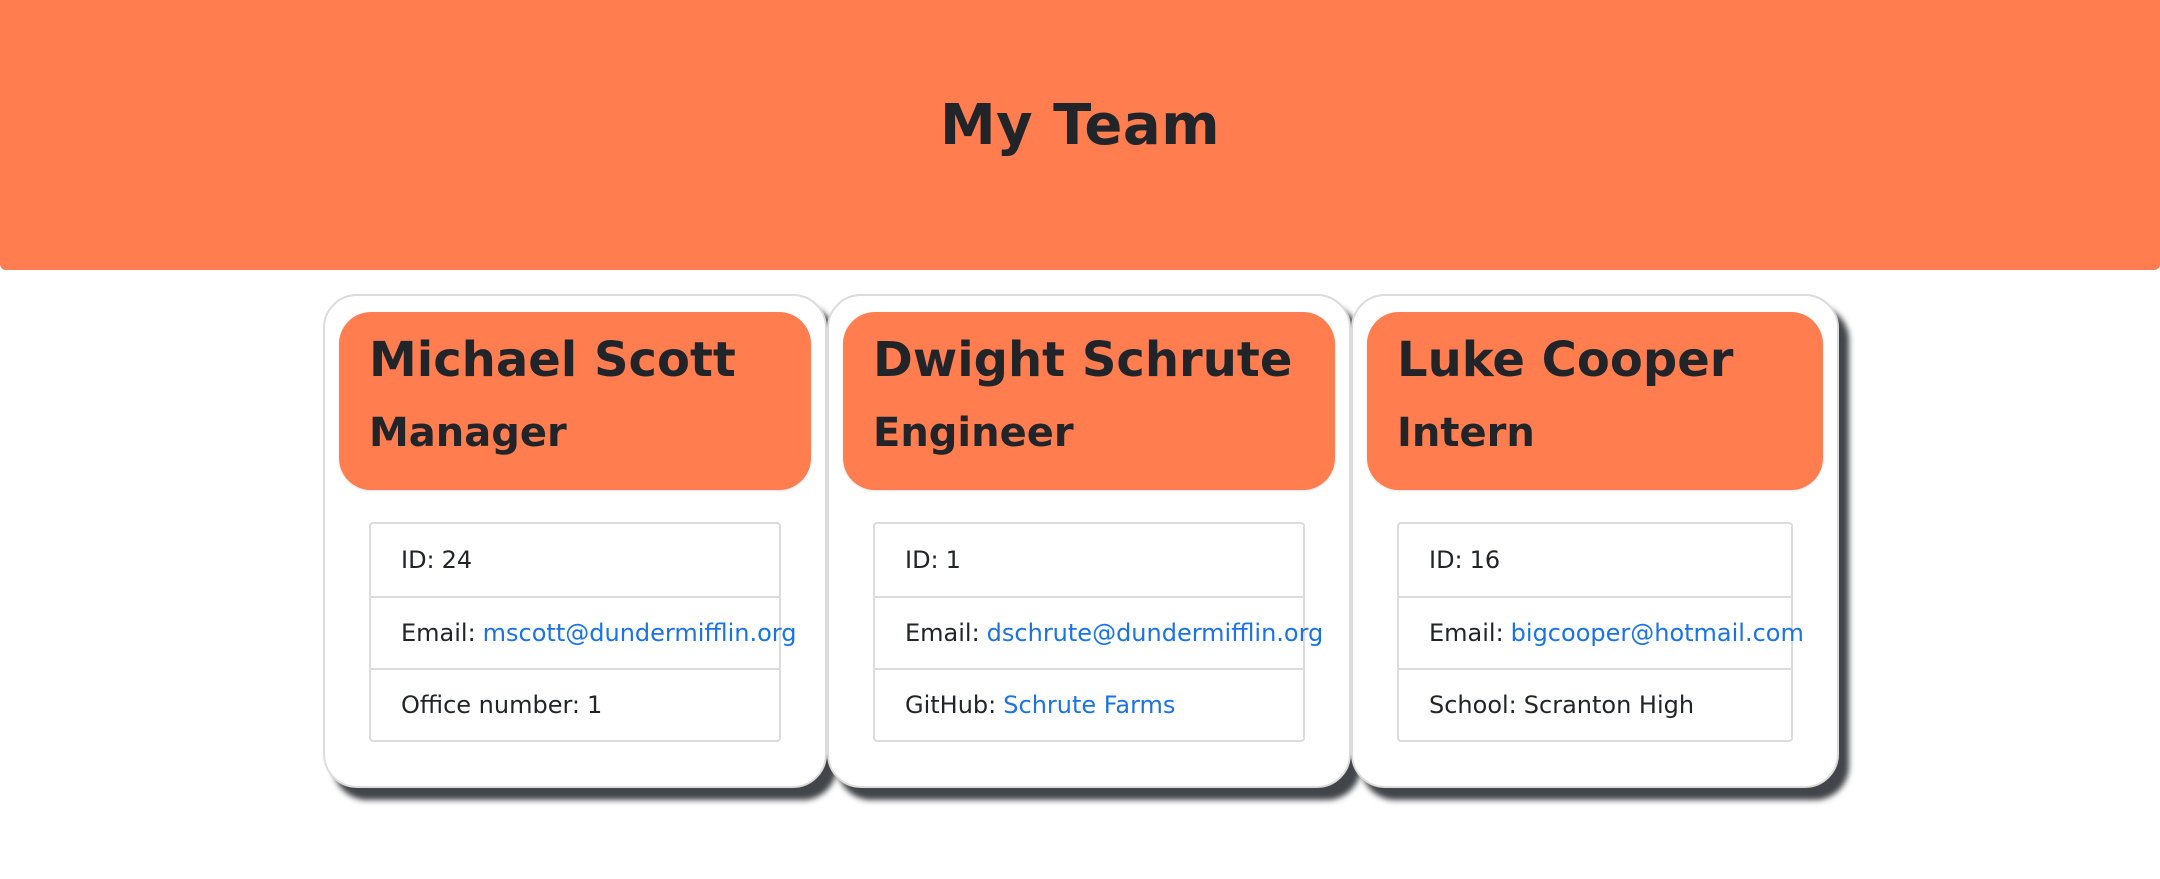  I want to click on email-row: Email: dschrute@dundermifflin.org, so click(1099, 632).